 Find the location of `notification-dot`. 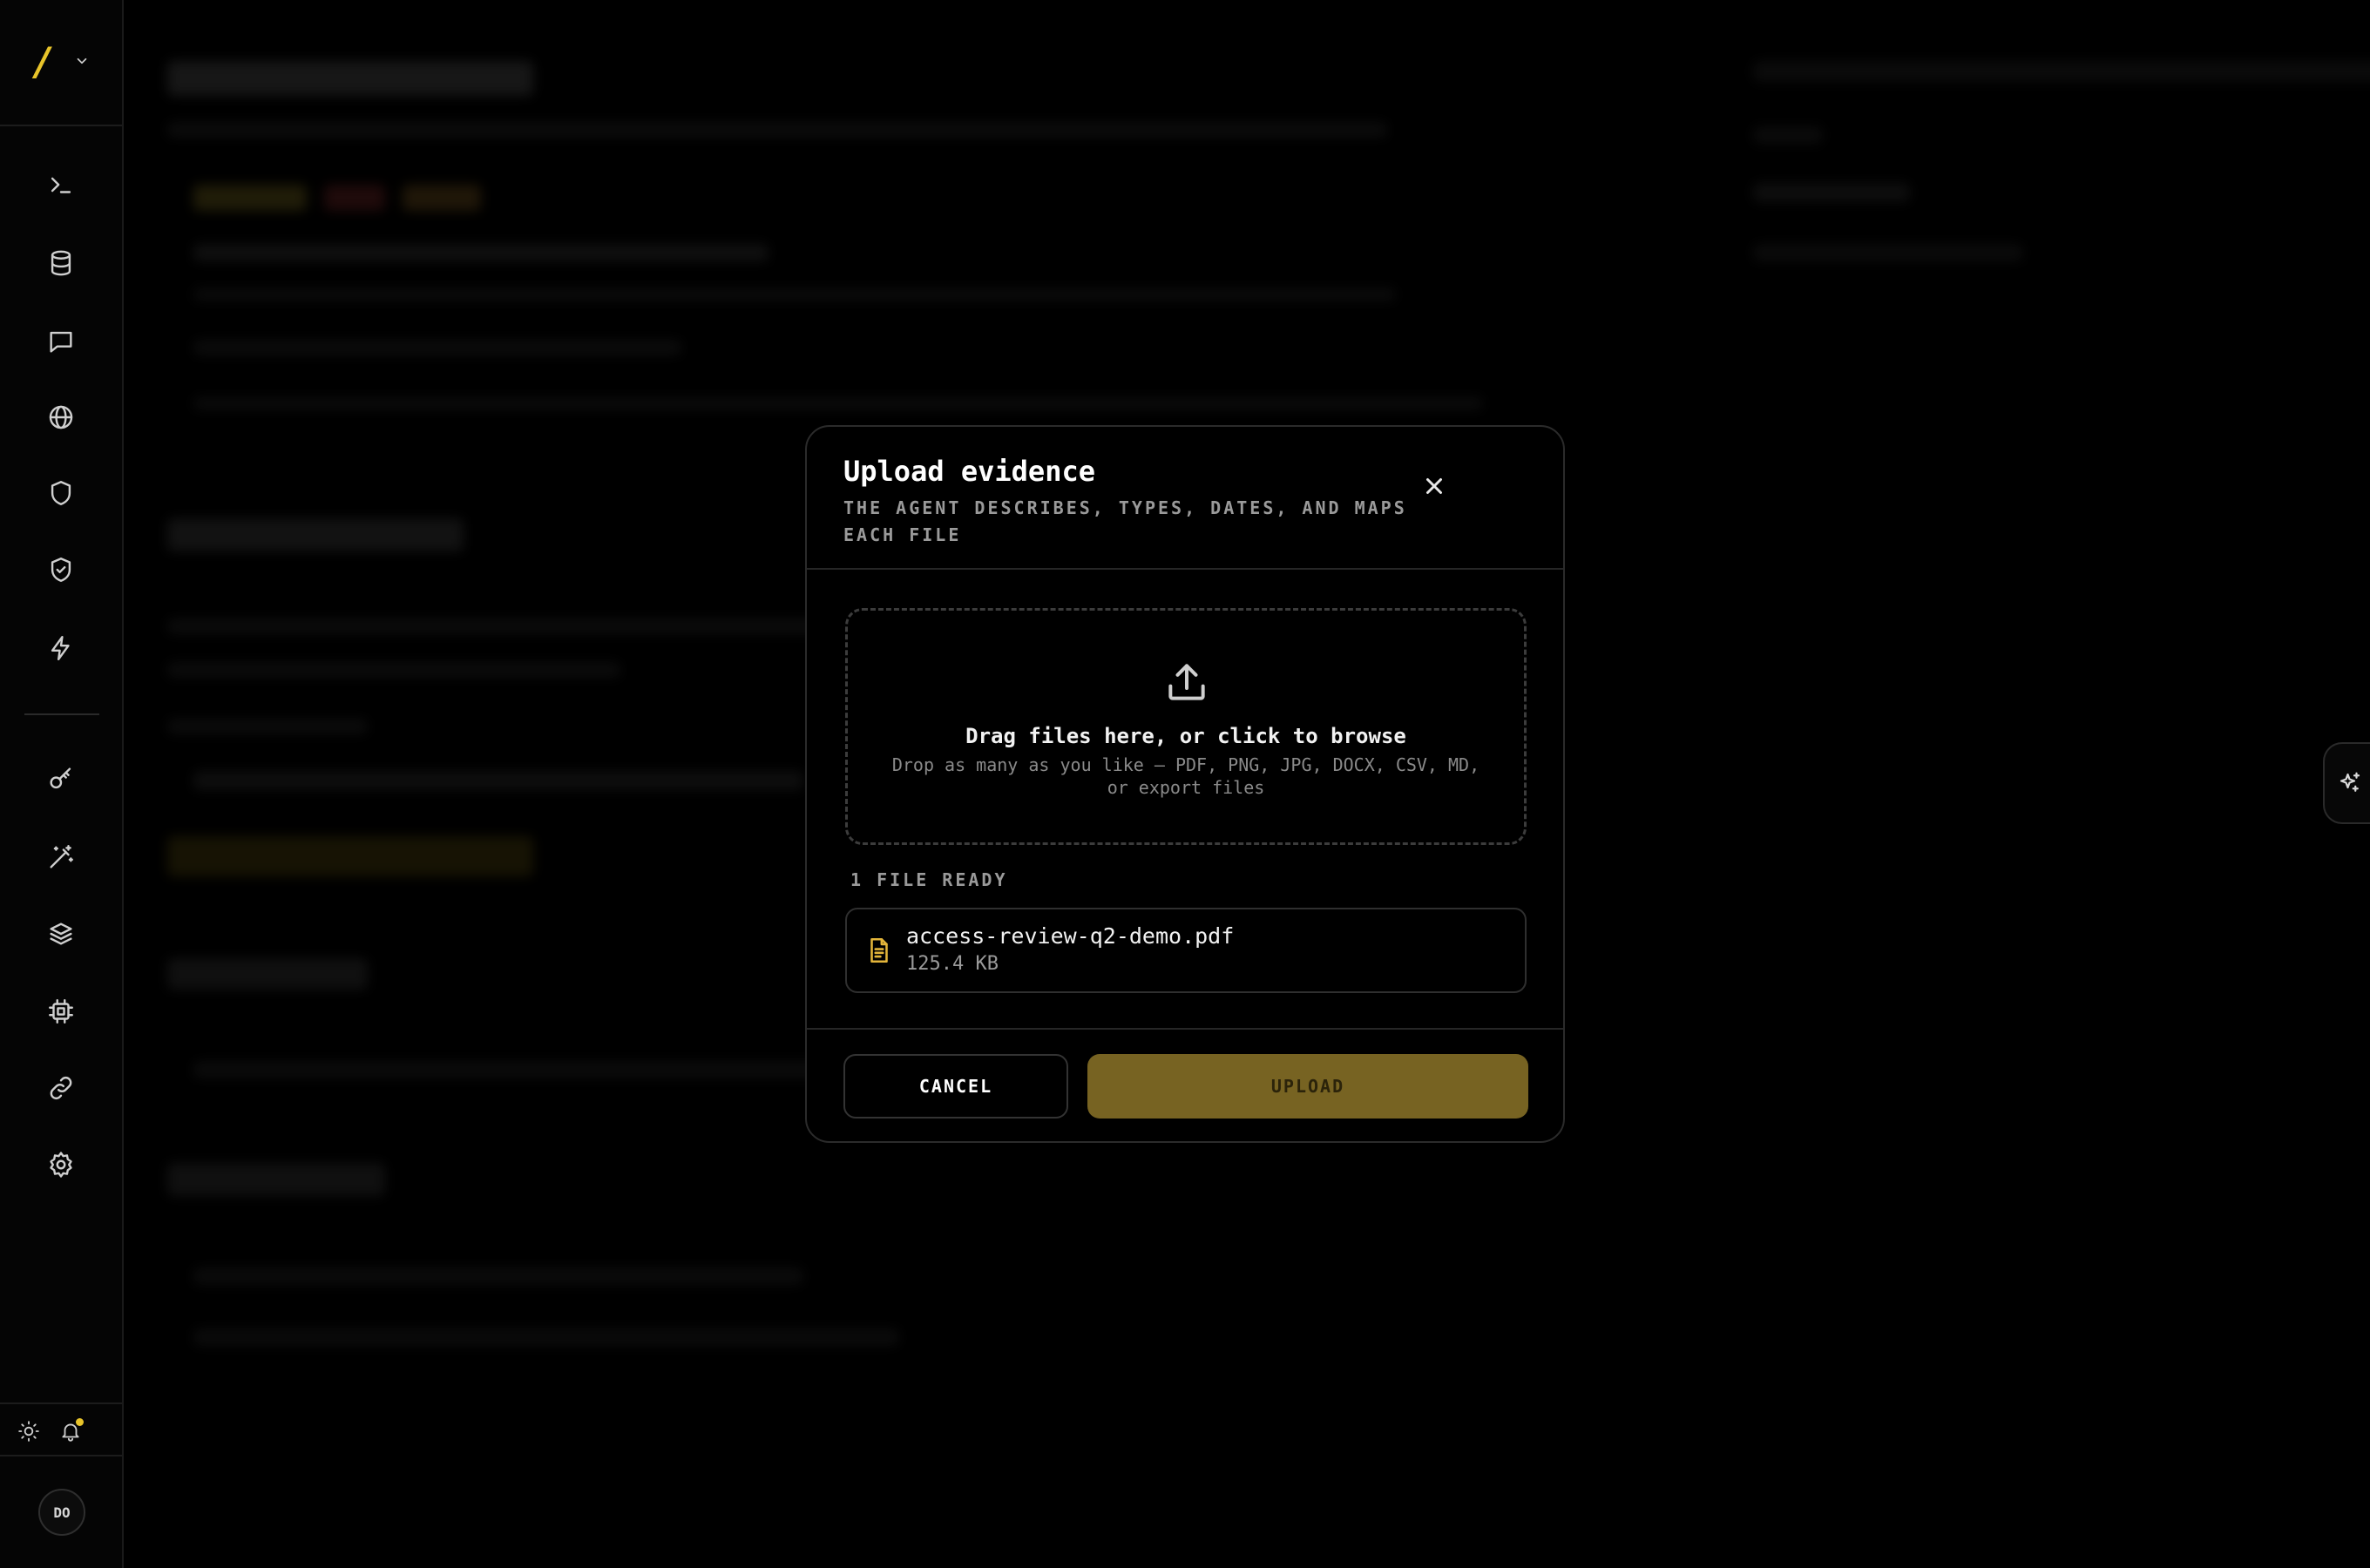

notification-dot is located at coordinates (80, 1422).